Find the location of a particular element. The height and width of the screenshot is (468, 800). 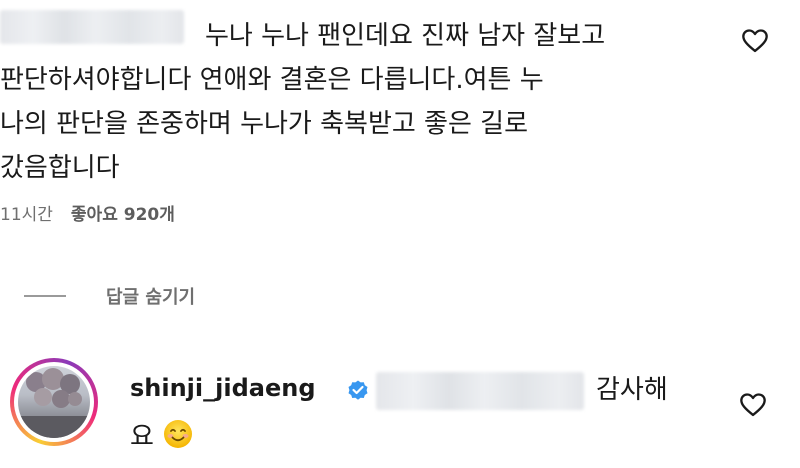

comment-likes-count: 좋아요 920개 is located at coordinates (123, 212).